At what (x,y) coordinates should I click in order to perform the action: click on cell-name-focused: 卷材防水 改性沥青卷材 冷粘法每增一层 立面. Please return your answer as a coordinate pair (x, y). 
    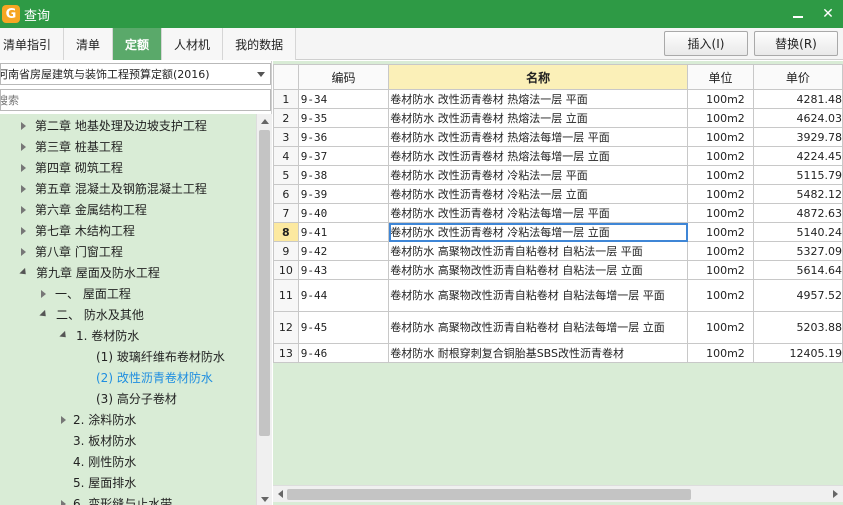
    Looking at the image, I should click on (538, 232).